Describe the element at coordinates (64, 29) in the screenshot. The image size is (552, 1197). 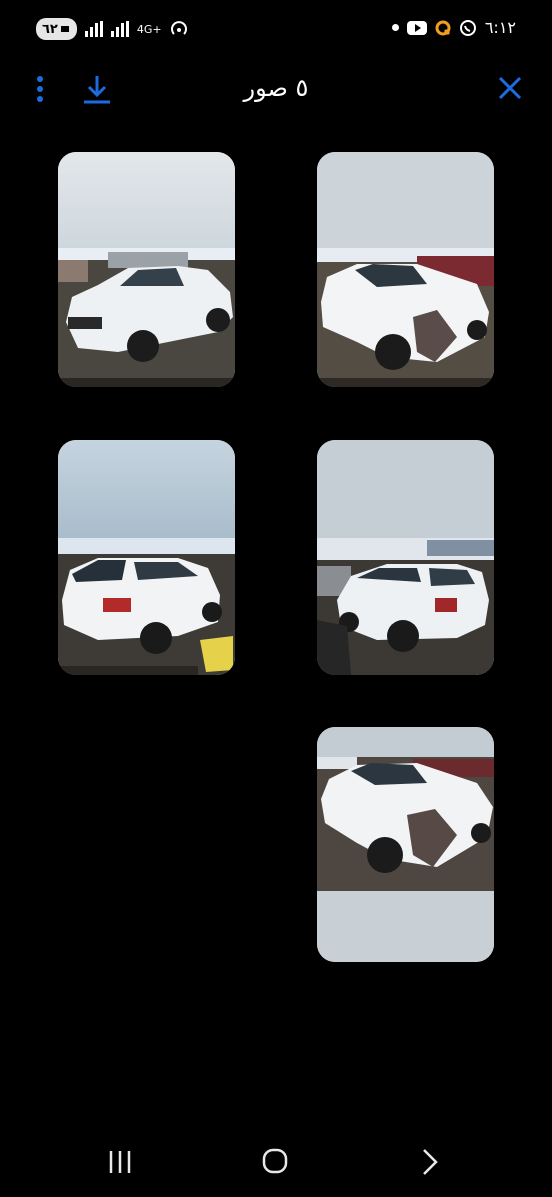
I see `battery-icon` at that location.